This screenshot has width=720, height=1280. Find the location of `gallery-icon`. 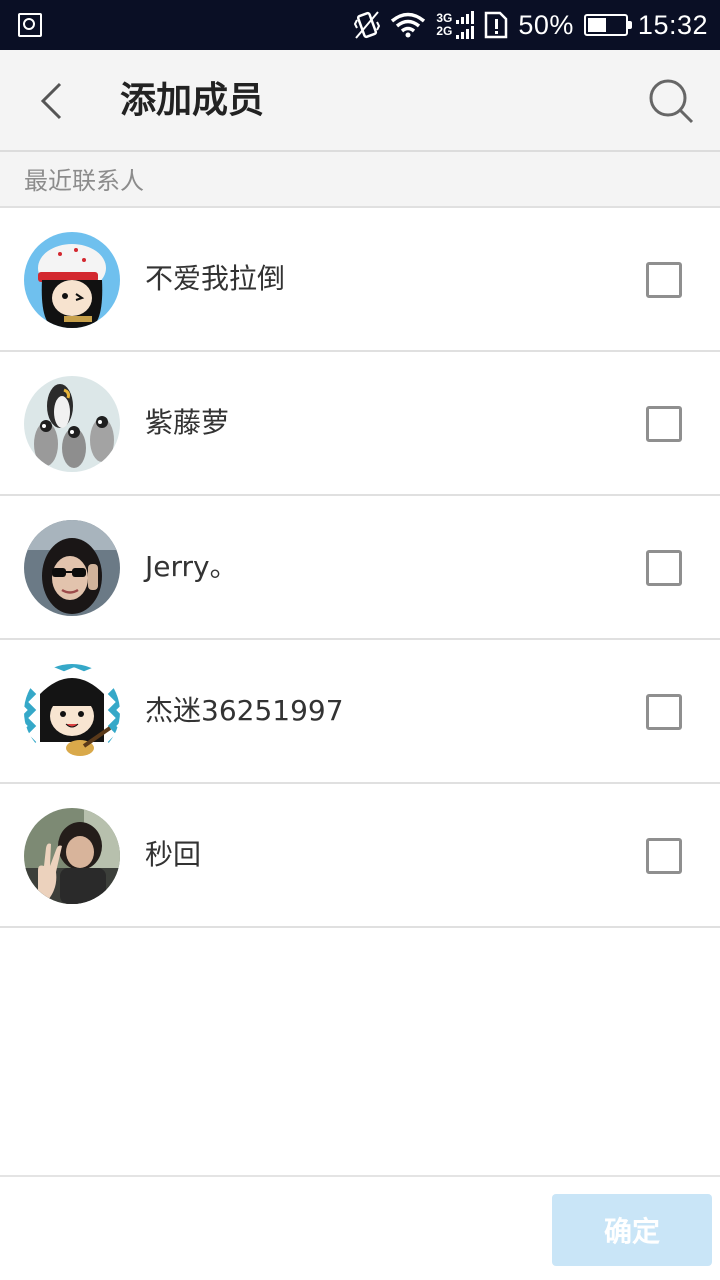

gallery-icon is located at coordinates (30, 25).